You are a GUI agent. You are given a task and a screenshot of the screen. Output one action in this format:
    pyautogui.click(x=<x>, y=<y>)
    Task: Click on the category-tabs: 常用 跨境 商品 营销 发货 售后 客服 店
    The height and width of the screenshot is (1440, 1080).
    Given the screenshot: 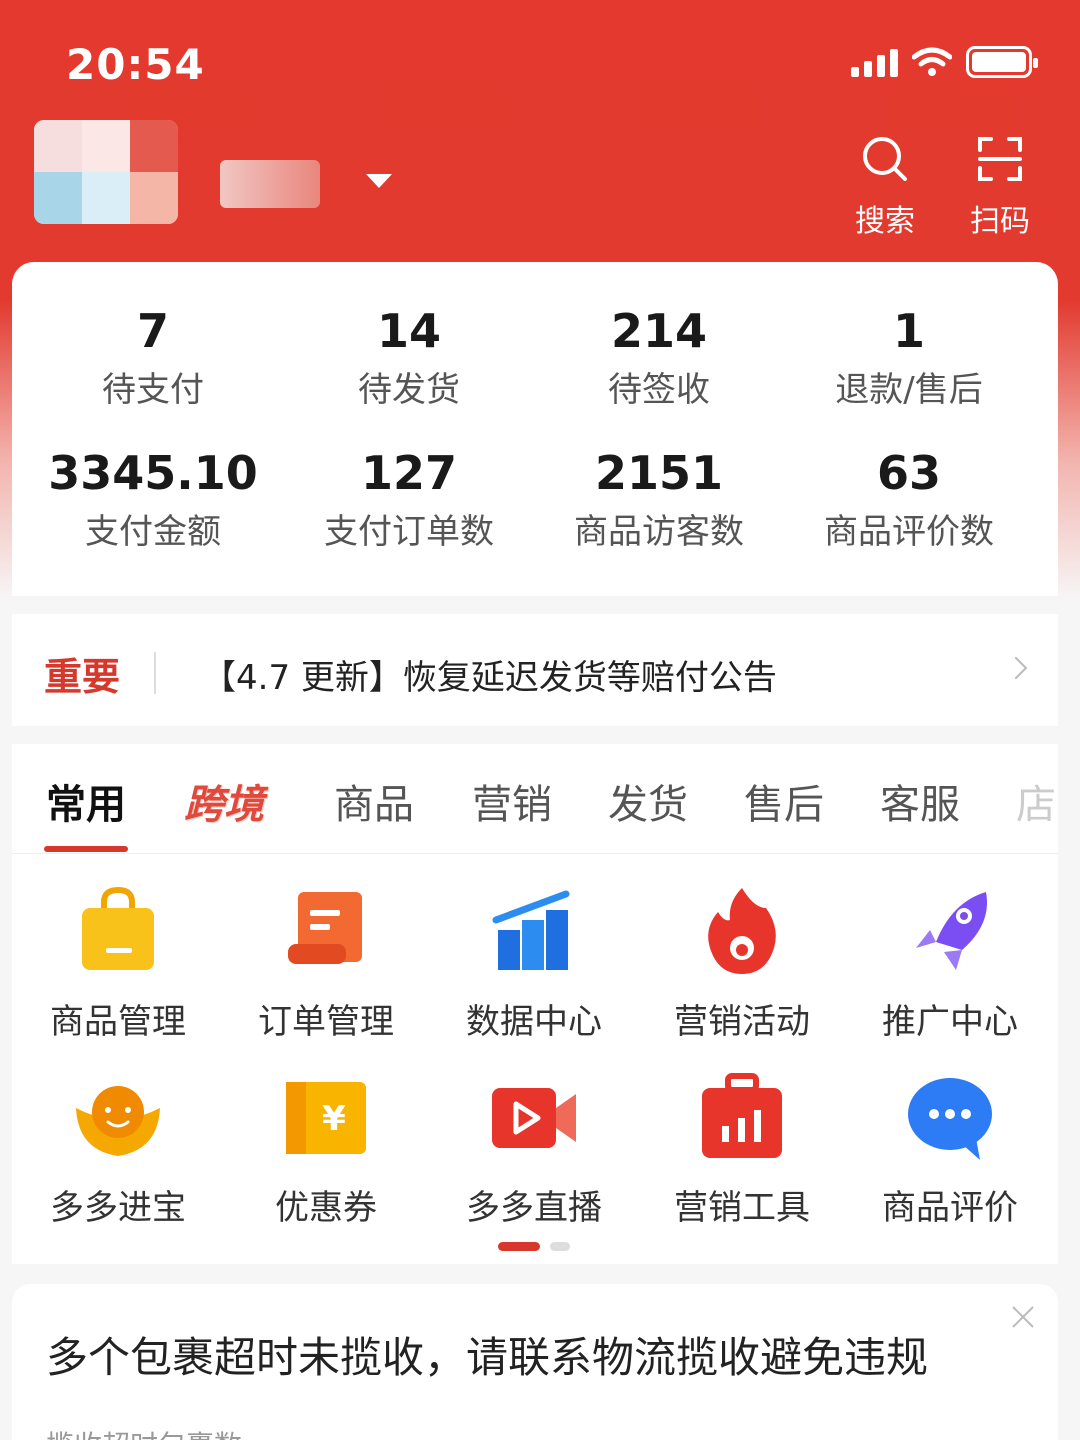 What is the action you would take?
    pyautogui.click(x=535, y=799)
    